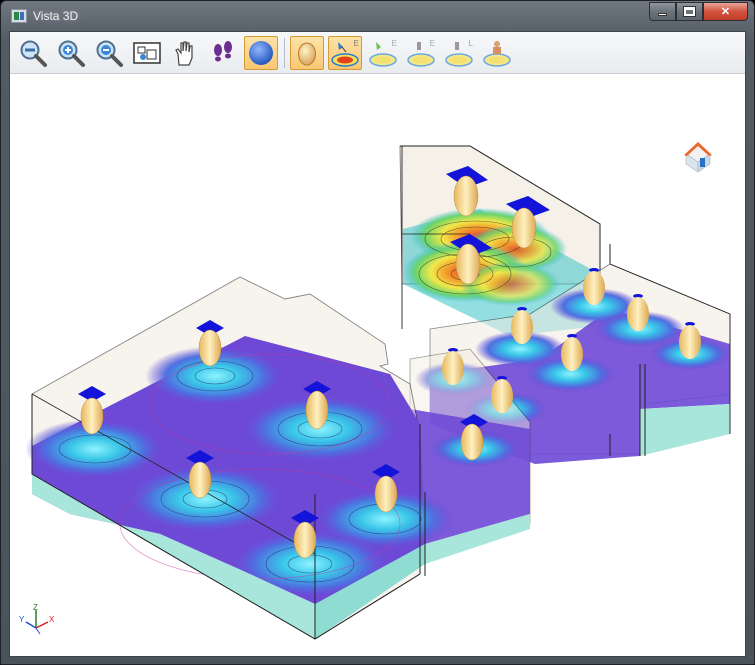 Image resolution: width=755 pixels, height=665 pixels. I want to click on isolines-e-lamp-label: E, so click(432, 43).